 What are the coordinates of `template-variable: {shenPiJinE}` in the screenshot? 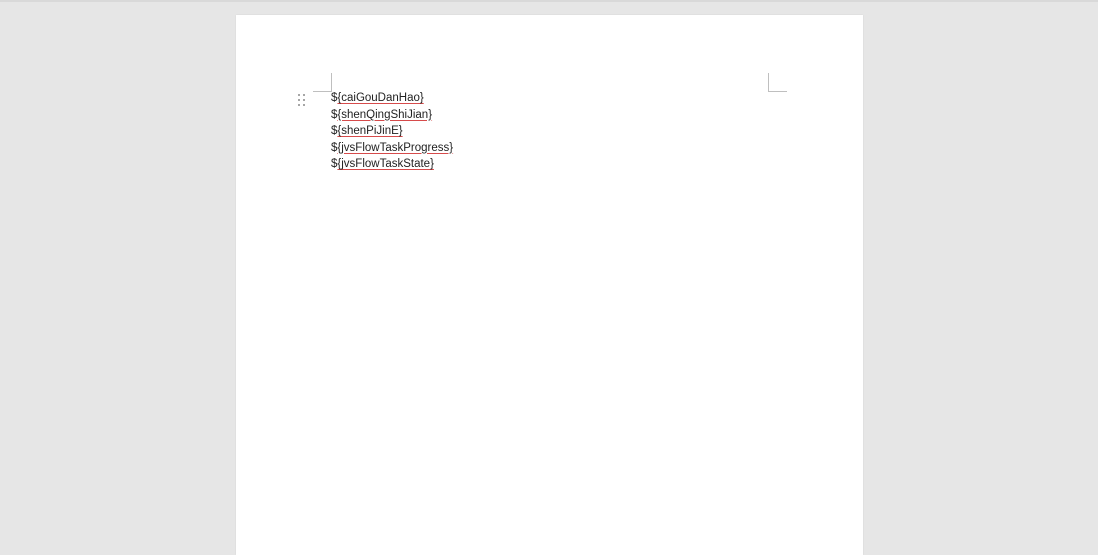 It's located at (370, 131).